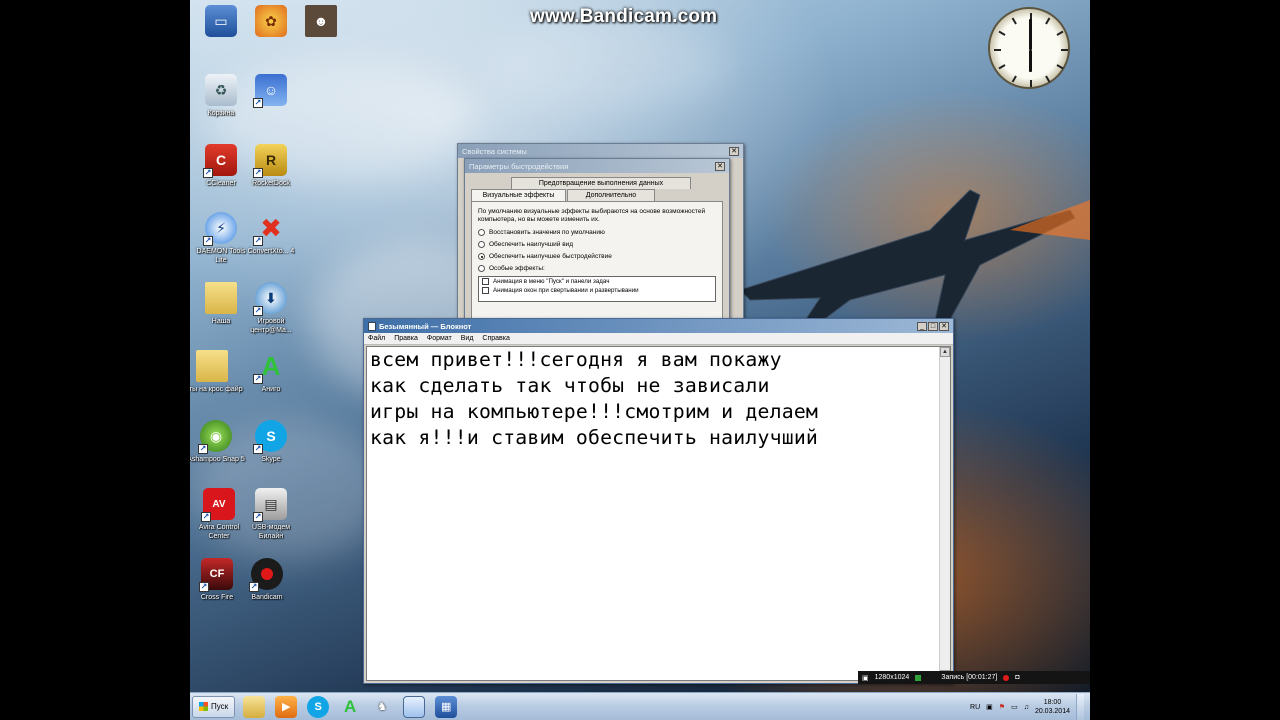 The height and width of the screenshot is (720, 1280). Describe the element at coordinates (658, 326) in the screenshot. I see `notepad-titlebar: Безымянный — Блокнот _ □ ✕` at that location.